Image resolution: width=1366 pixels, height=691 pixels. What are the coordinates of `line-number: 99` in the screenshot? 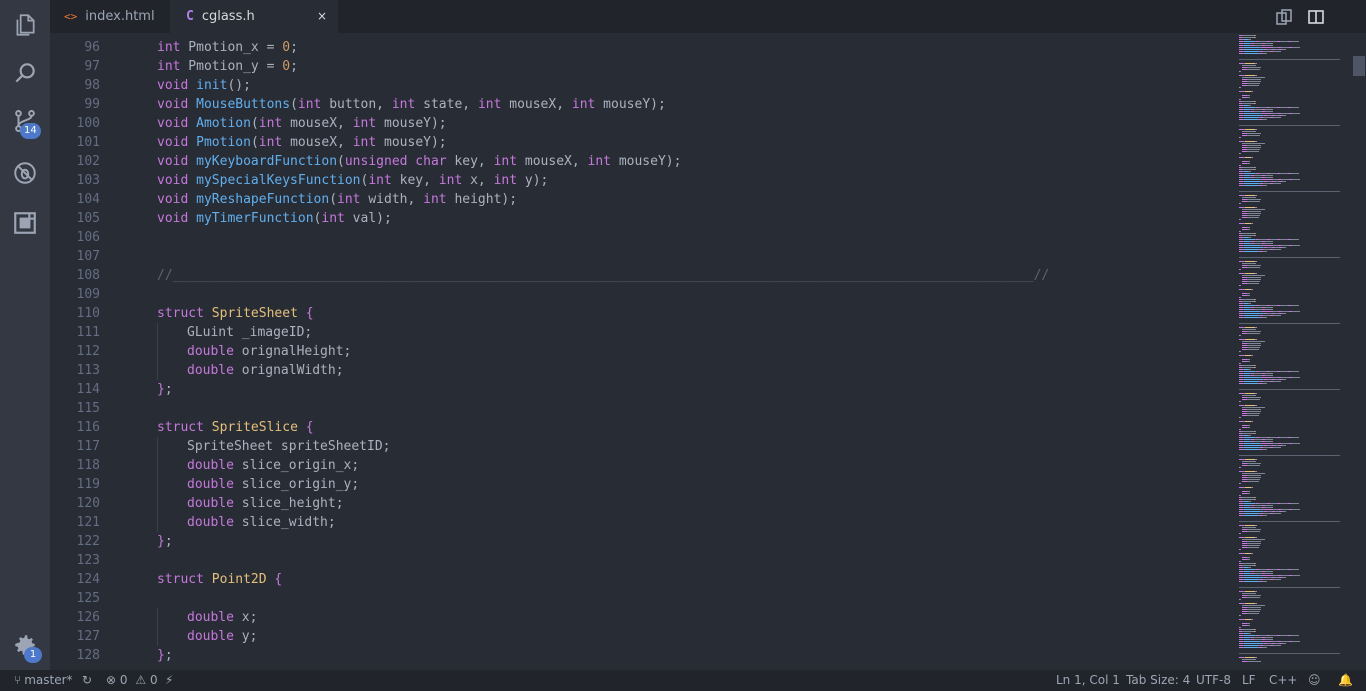 It's located at (92, 104).